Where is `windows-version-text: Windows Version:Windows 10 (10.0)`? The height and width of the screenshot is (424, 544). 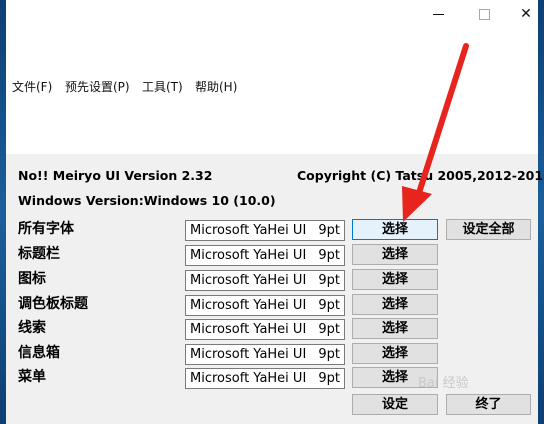
windows-version-text: Windows Version:Windows 10 (10.0) is located at coordinates (147, 200).